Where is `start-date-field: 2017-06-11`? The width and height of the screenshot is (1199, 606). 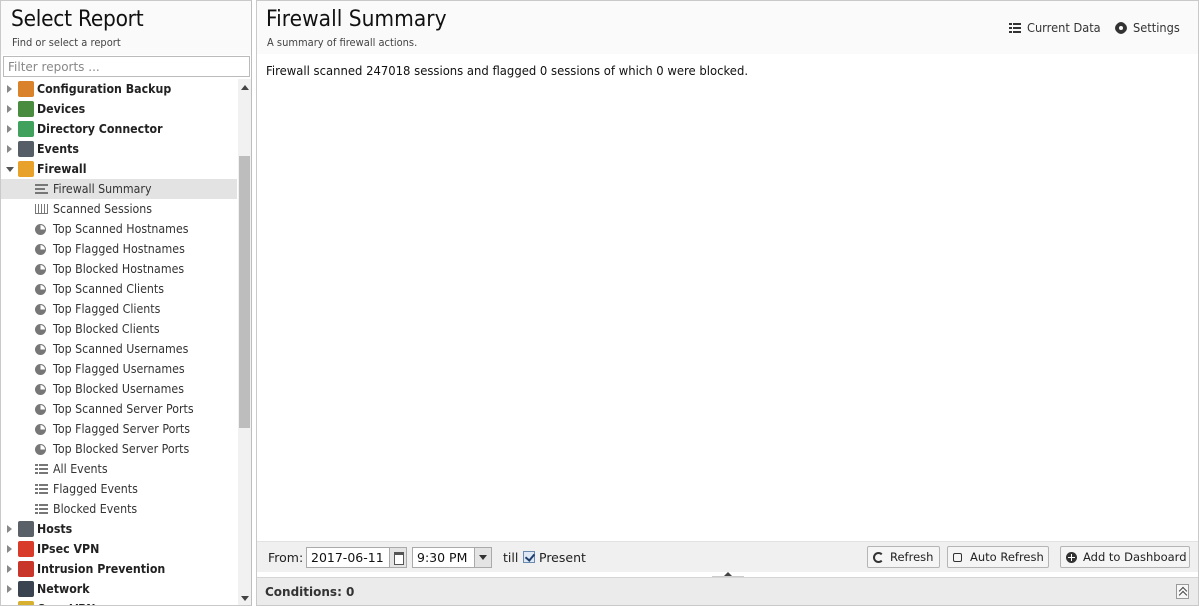
start-date-field: 2017-06-11 is located at coordinates (356, 557).